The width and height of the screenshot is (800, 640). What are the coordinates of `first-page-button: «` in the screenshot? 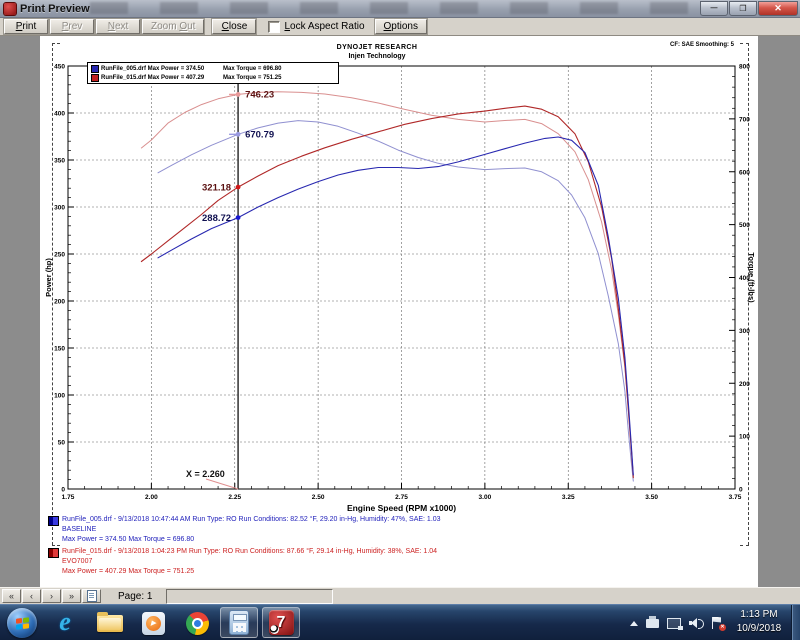 It's located at (11, 596).